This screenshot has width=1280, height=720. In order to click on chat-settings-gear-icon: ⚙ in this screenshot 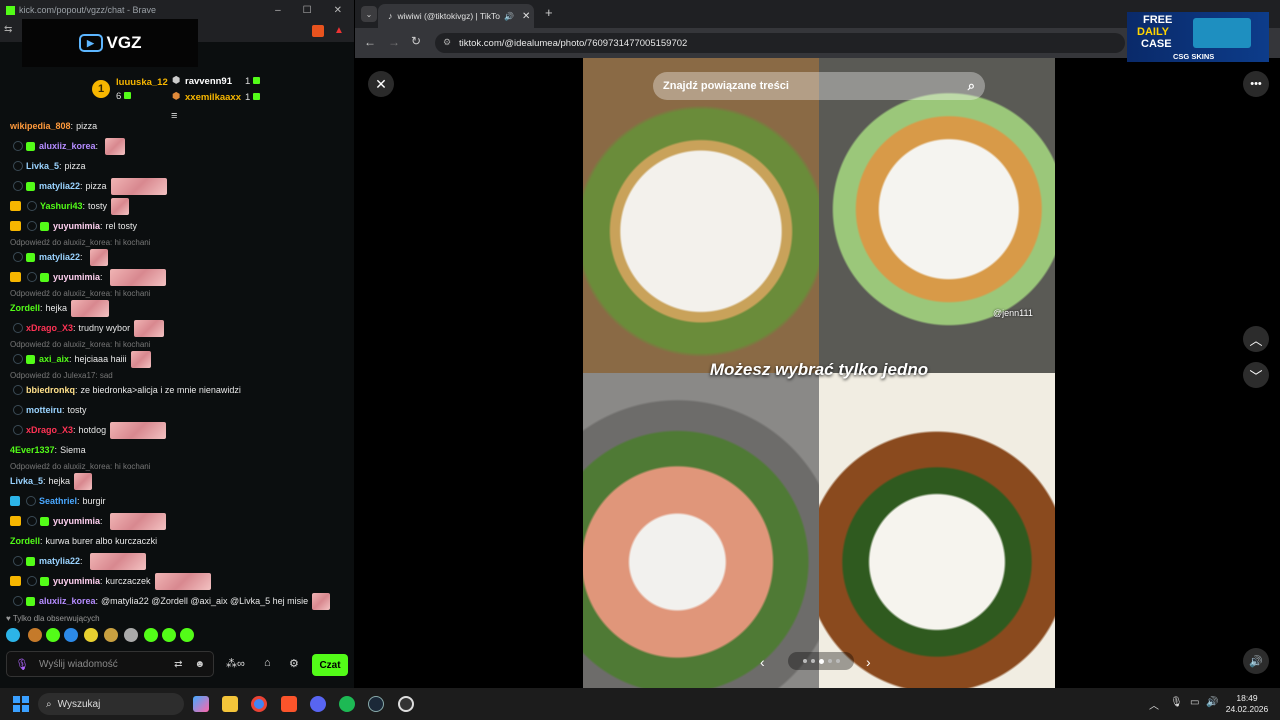, I will do `click(294, 663)`.